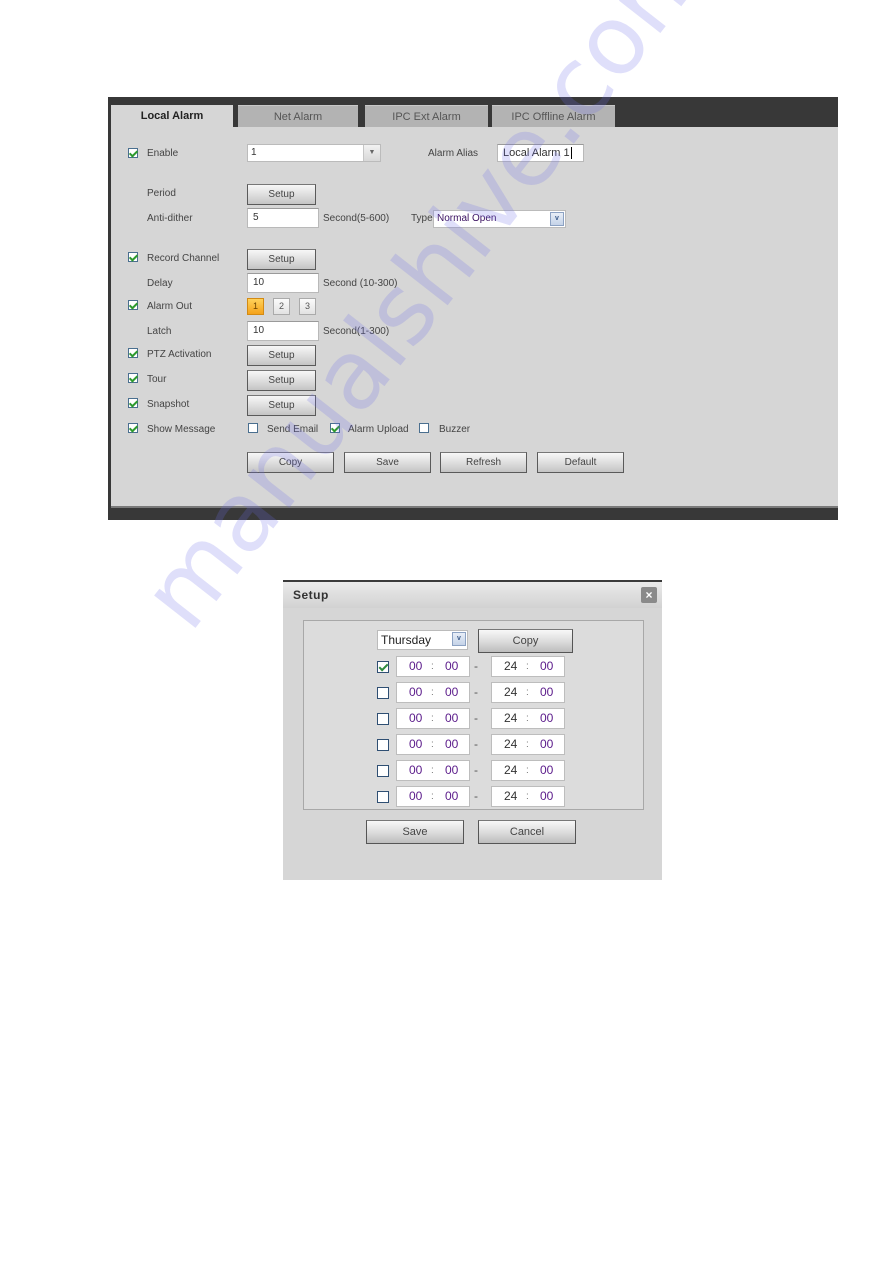 This screenshot has height=1263, width=893. Describe the element at coordinates (527, 832) in the screenshot. I see `dialog-cancel-button: Cancel` at that location.